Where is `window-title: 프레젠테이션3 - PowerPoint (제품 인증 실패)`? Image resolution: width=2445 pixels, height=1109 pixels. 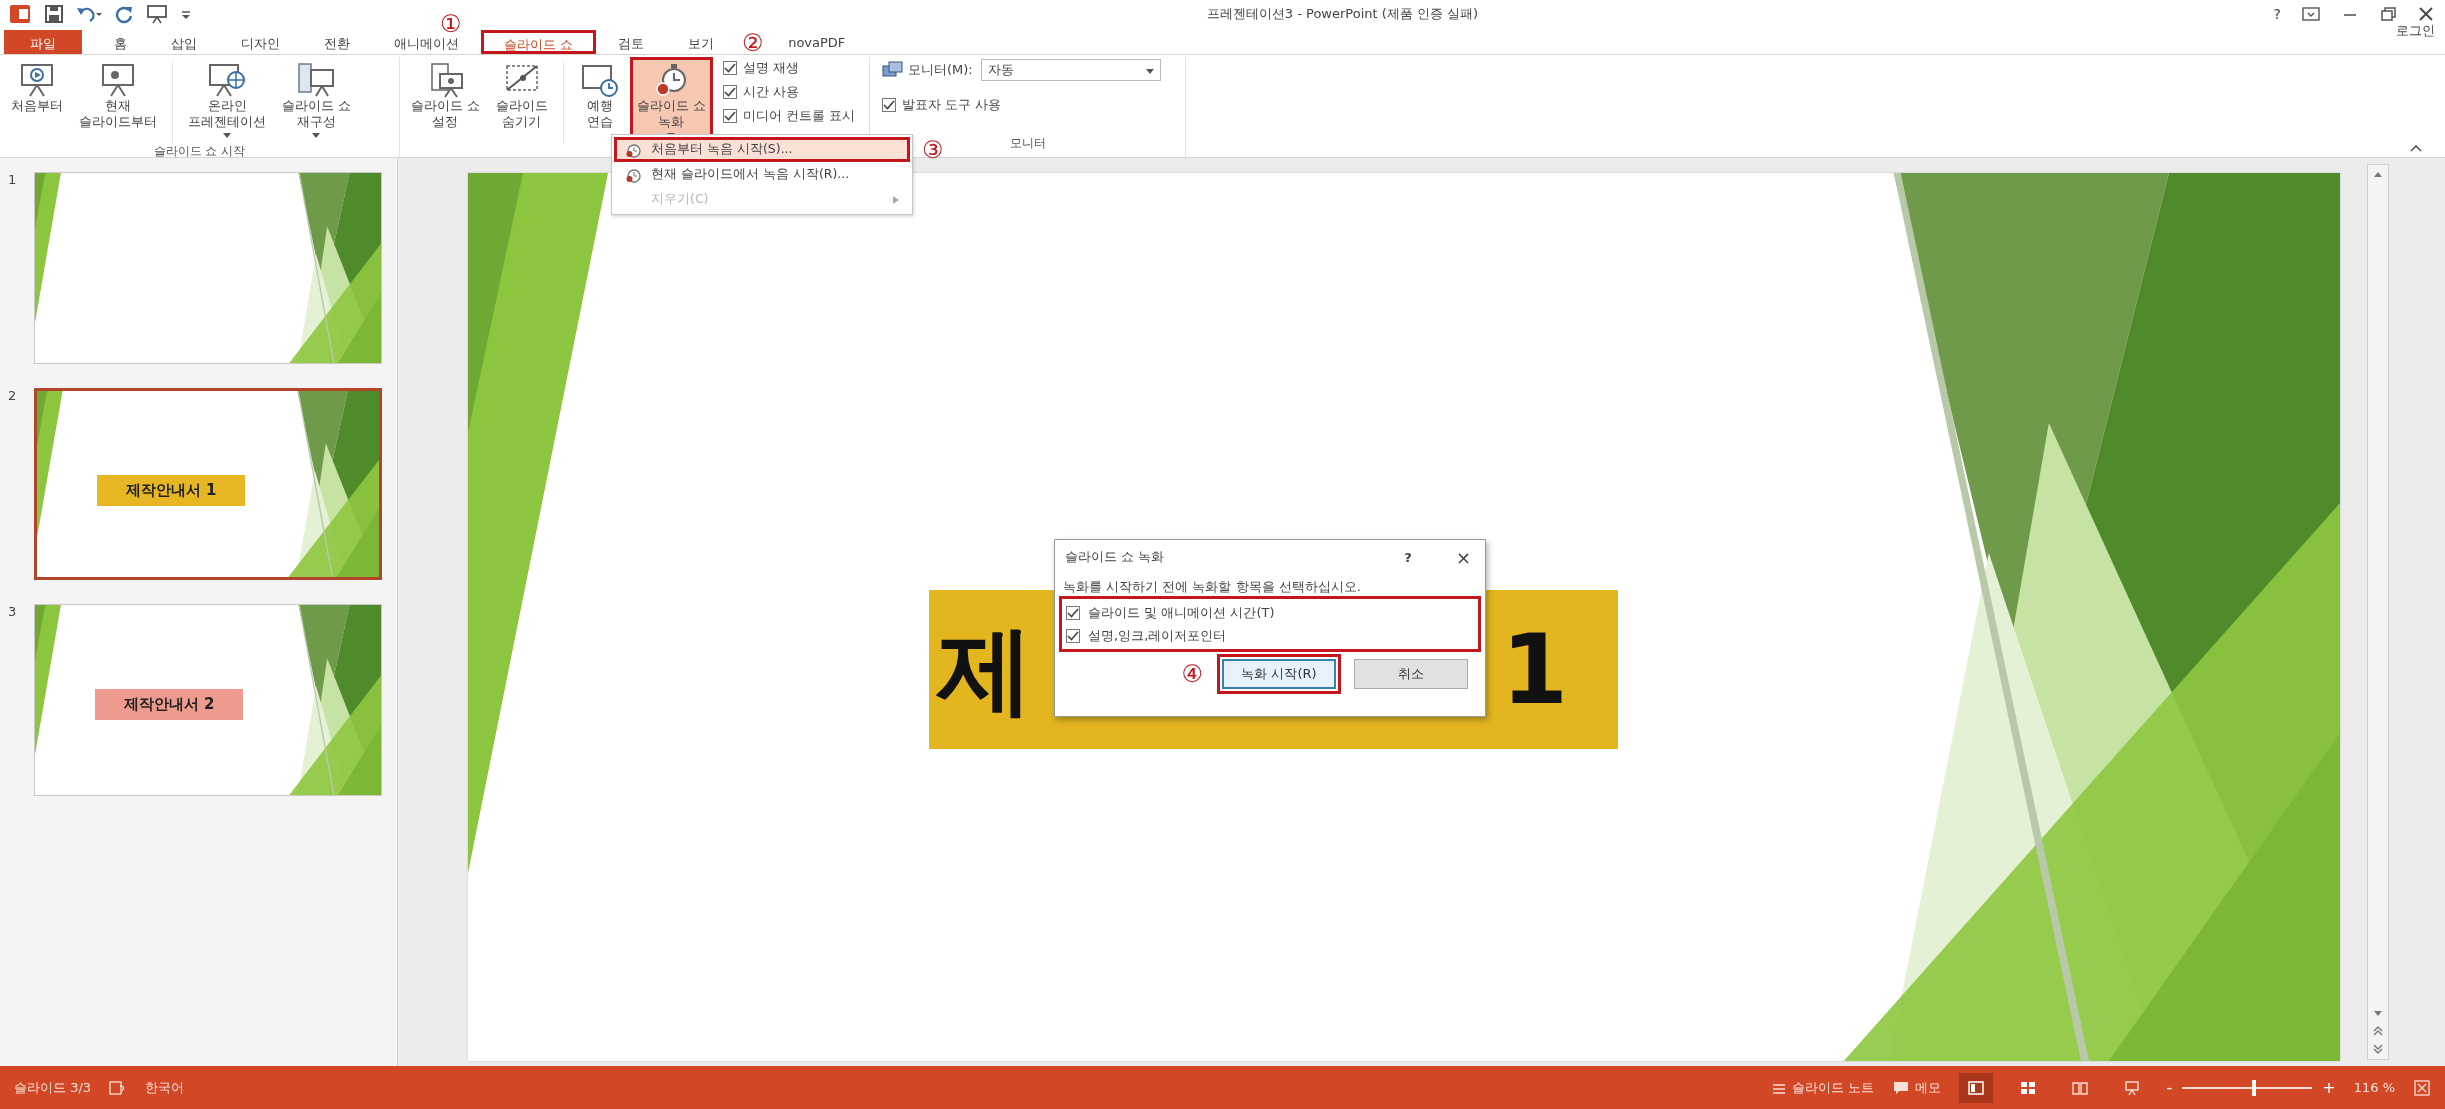 window-title: 프레젠테이션3 - PowerPoint (제품 인증 실패) is located at coordinates (1342, 14).